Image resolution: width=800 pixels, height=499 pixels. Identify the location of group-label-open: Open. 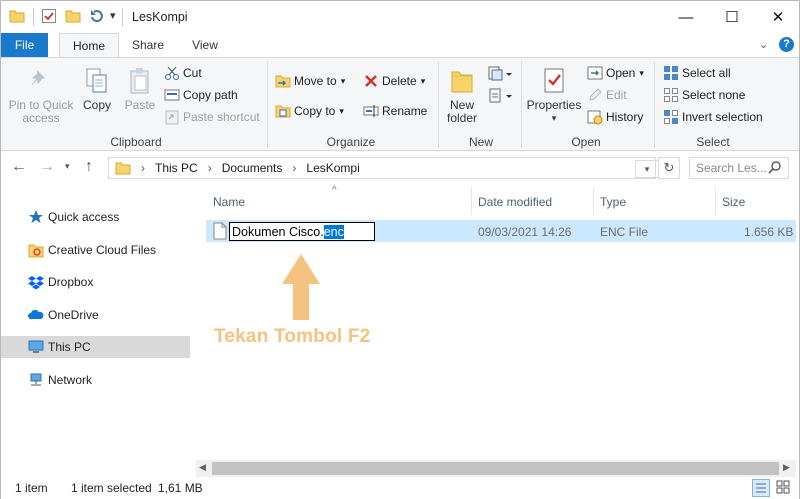
(586, 142).